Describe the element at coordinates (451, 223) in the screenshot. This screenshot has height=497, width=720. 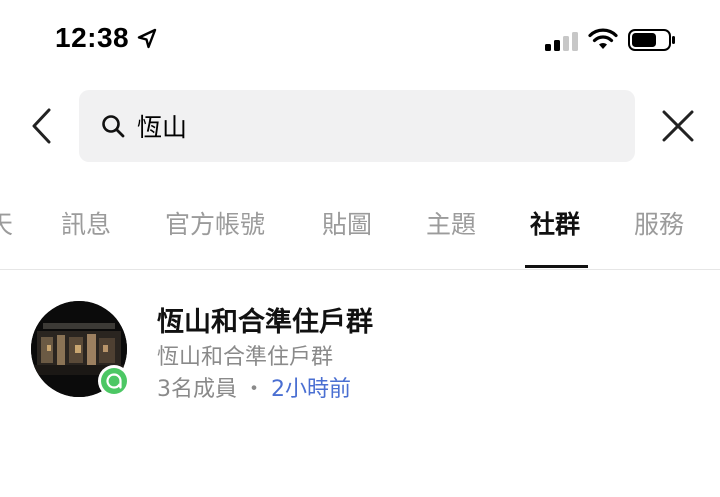
I see `tab-themes: 主題` at that location.